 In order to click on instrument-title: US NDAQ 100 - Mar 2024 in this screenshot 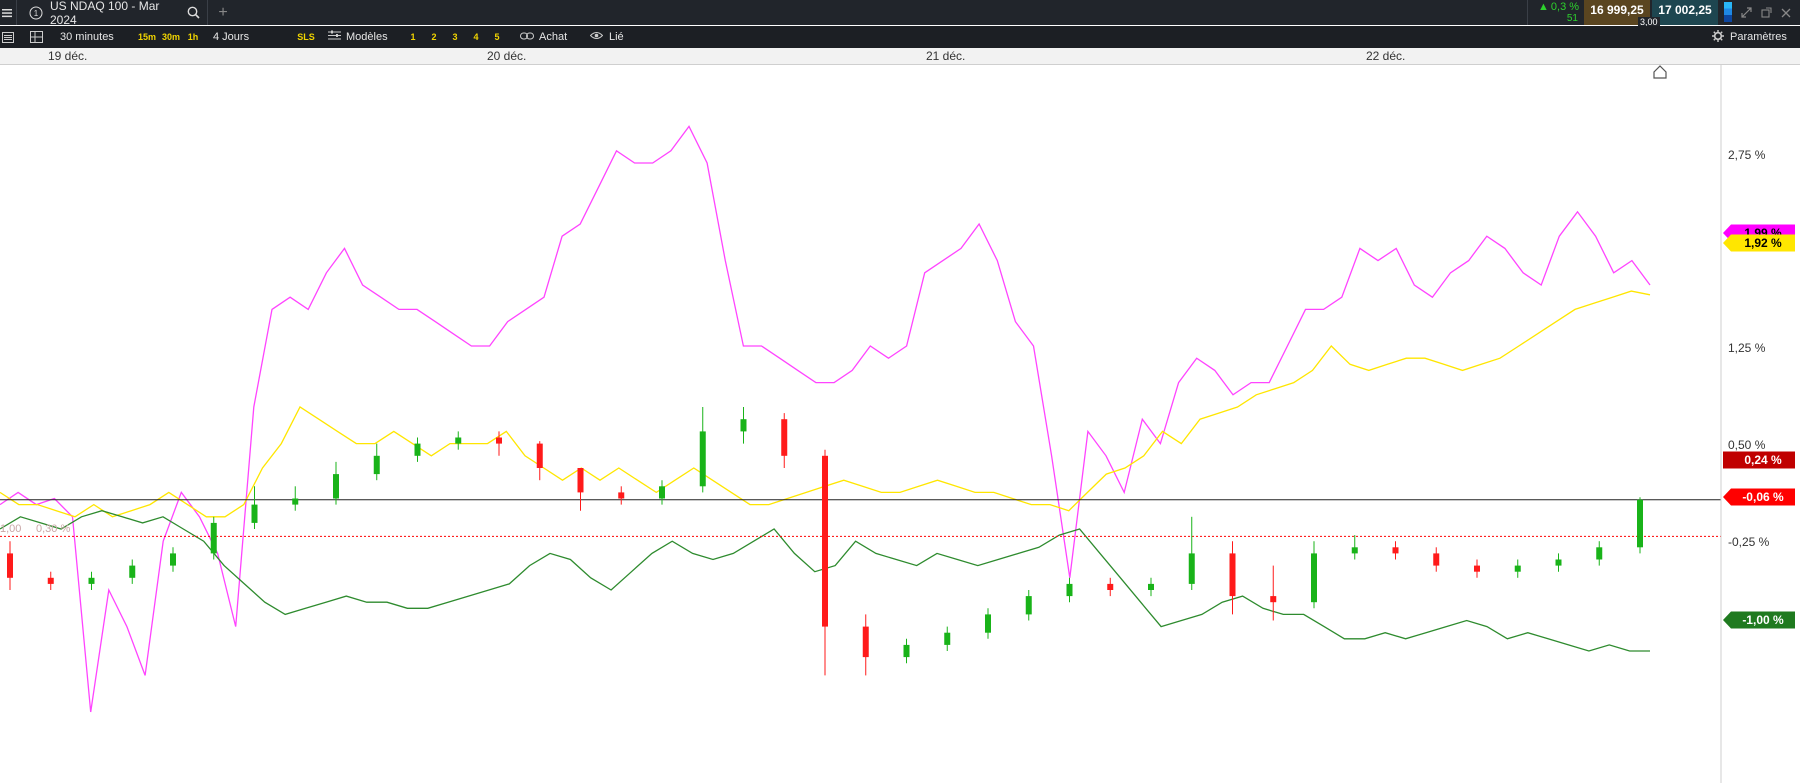, I will do `click(117, 13)`.